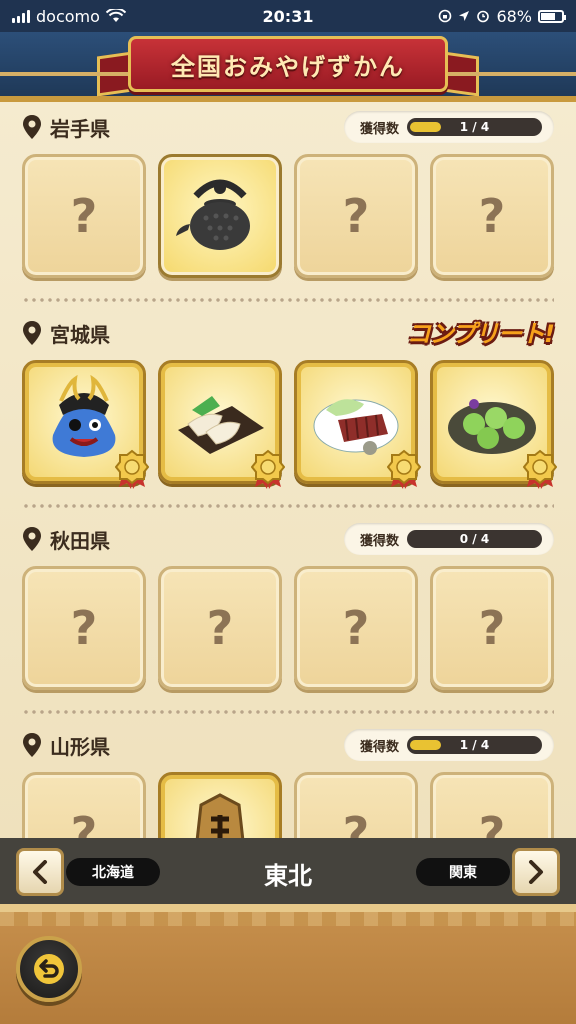  I want to click on chevron-right-icon, so click(536, 872).